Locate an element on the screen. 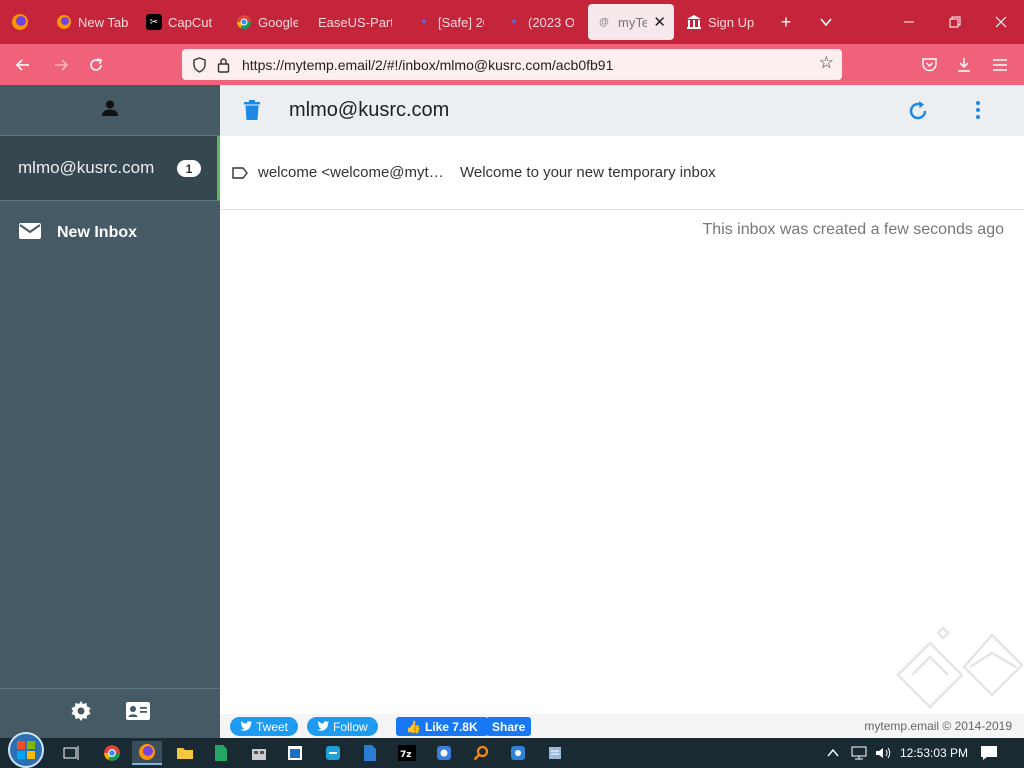 The image size is (1024, 768). more-vert-icon is located at coordinates (978, 112).